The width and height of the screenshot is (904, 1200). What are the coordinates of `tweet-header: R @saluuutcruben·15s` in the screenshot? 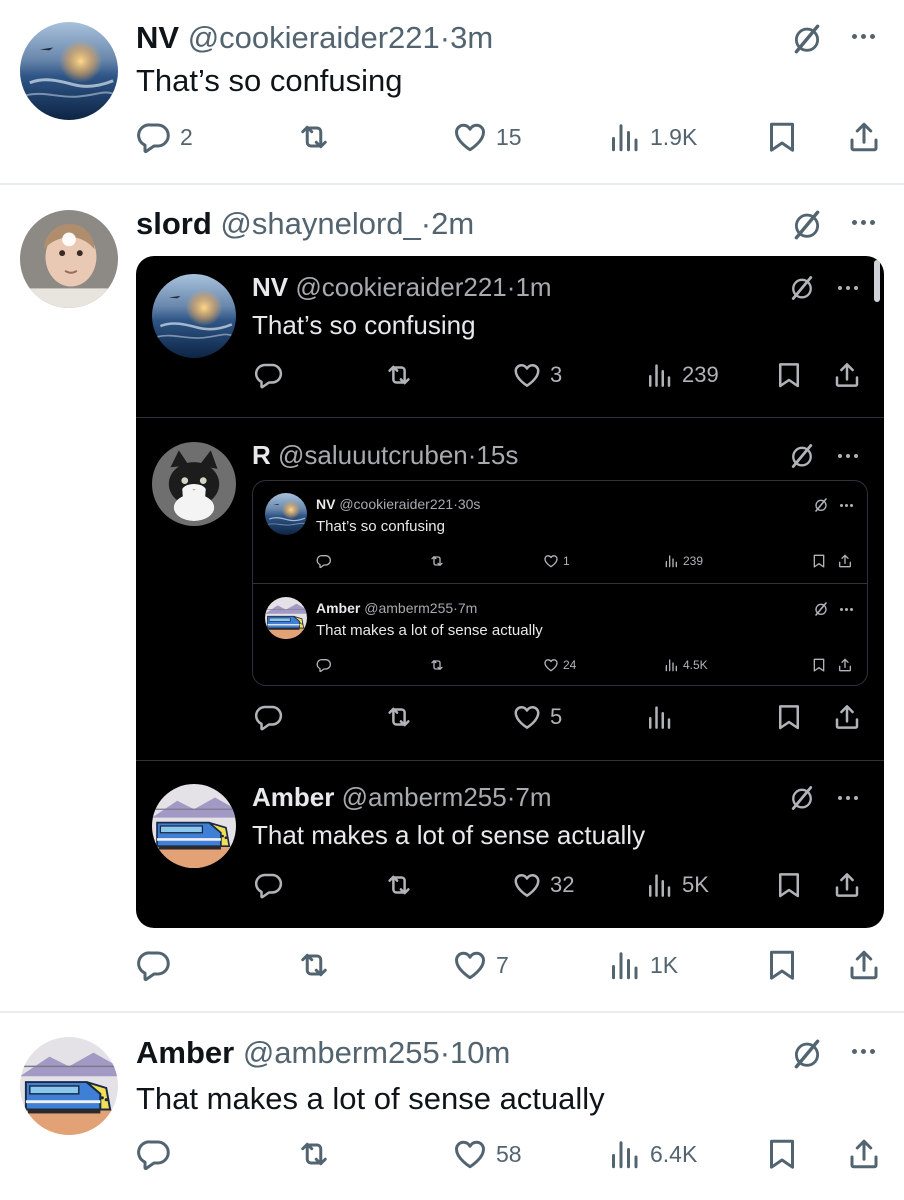 It's located at (385, 455).